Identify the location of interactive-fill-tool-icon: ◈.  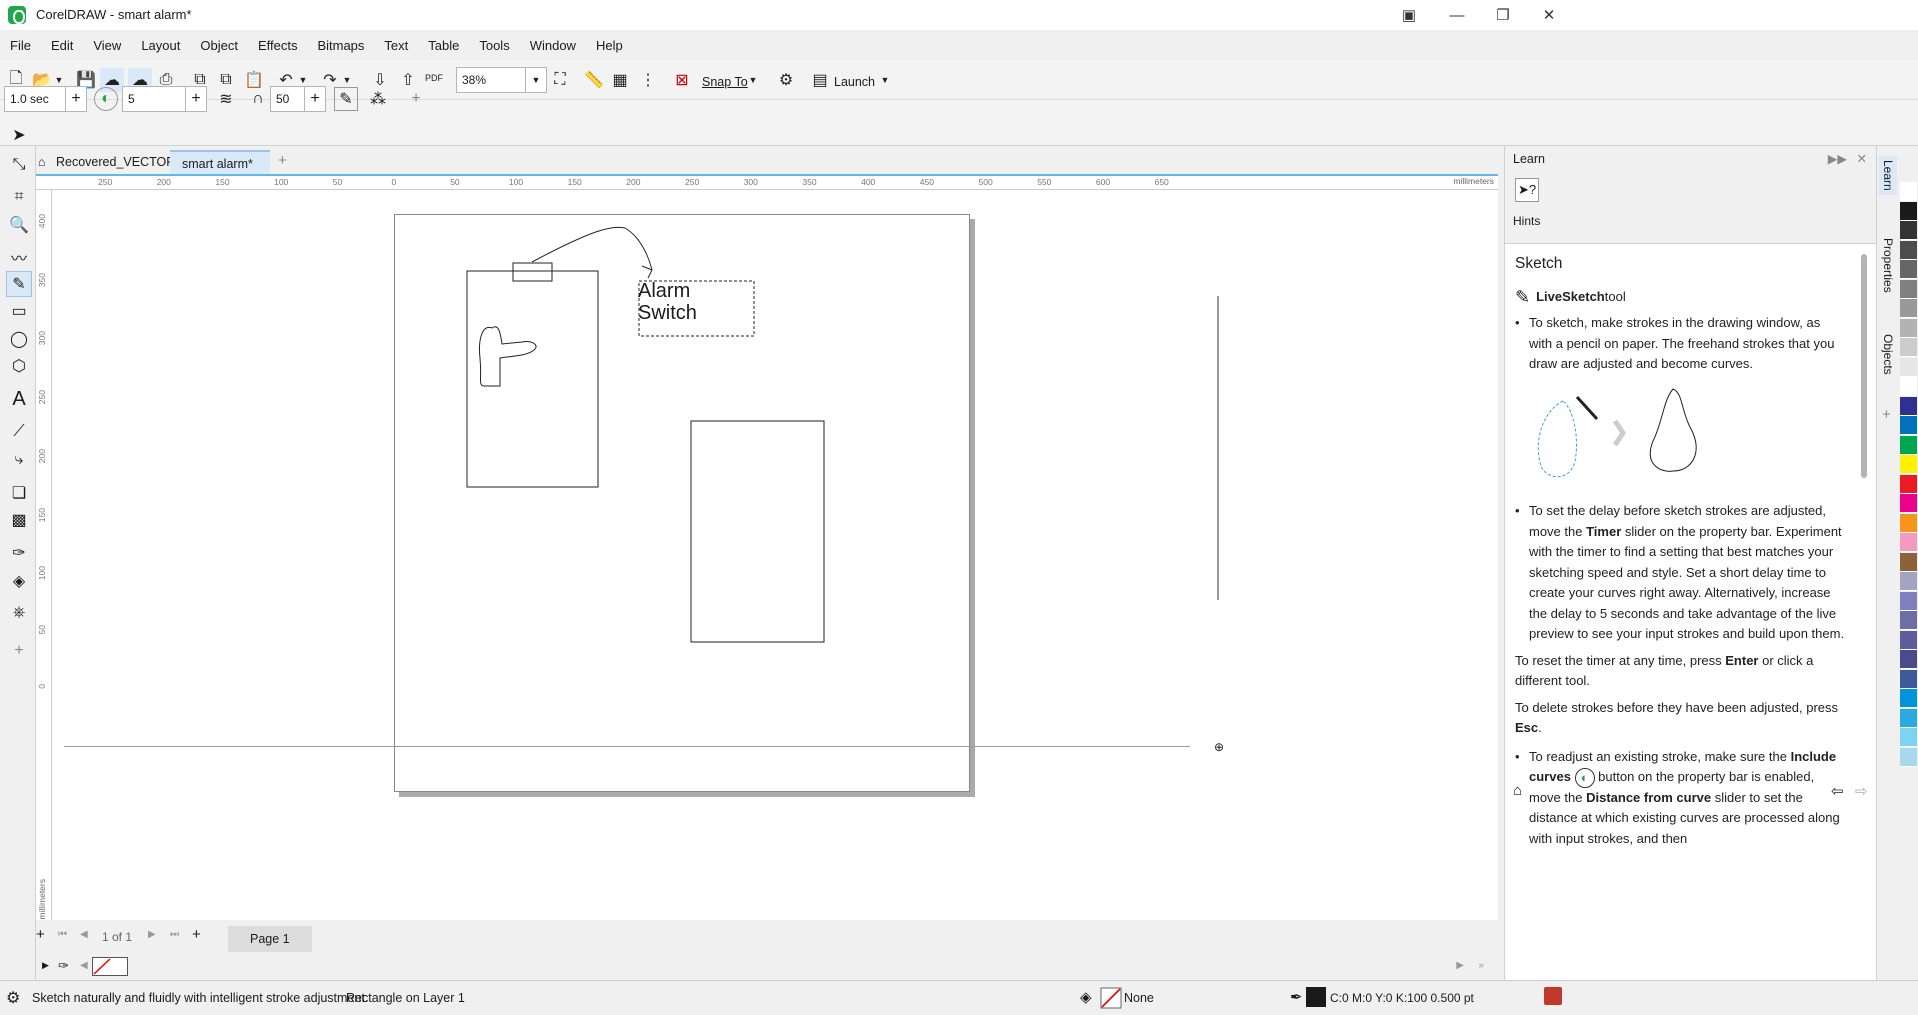
(19, 581).